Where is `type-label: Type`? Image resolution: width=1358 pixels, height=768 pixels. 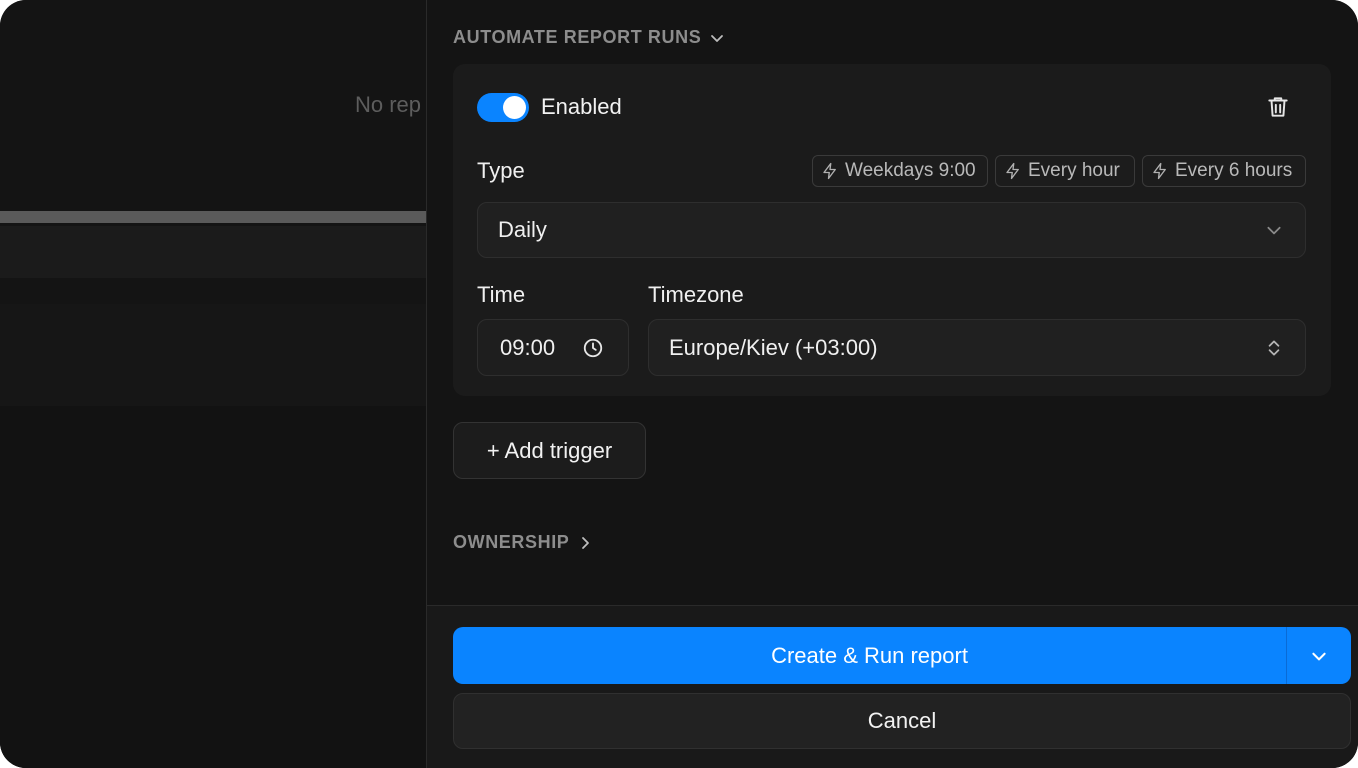
type-label: Type is located at coordinates (501, 170).